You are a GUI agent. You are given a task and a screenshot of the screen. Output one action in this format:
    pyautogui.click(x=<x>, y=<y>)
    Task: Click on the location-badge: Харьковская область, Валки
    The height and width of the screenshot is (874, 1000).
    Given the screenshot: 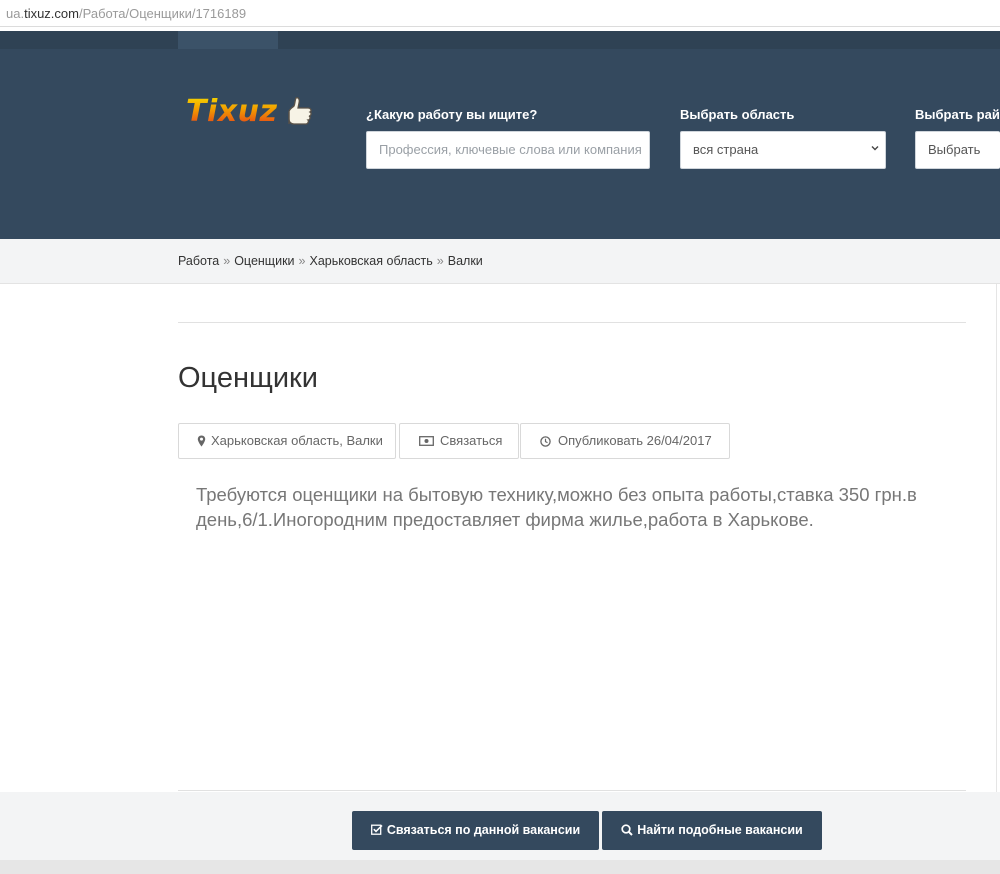 What is the action you would take?
    pyautogui.click(x=287, y=441)
    